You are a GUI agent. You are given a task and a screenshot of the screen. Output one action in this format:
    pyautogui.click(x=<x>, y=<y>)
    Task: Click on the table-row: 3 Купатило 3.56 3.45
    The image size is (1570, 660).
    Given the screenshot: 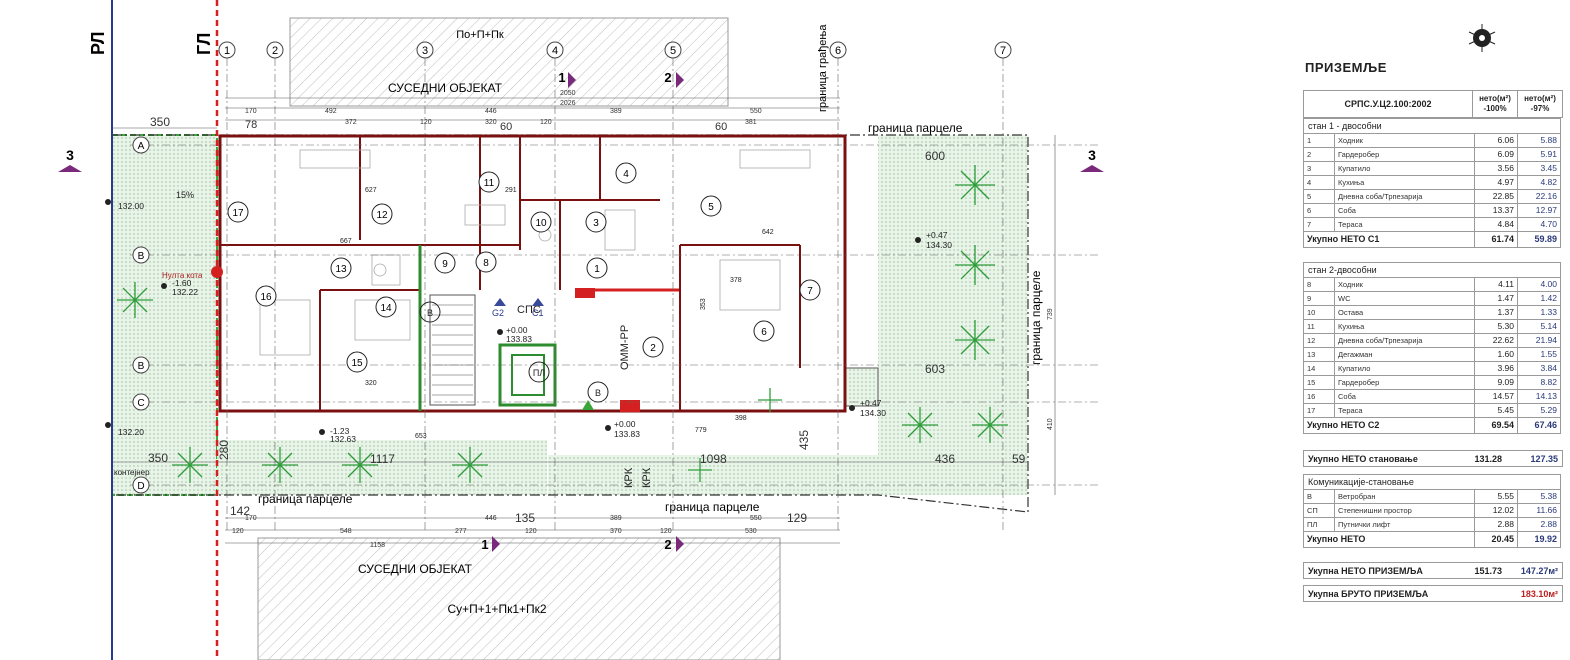 What is the action you would take?
    pyautogui.click(x=1432, y=168)
    